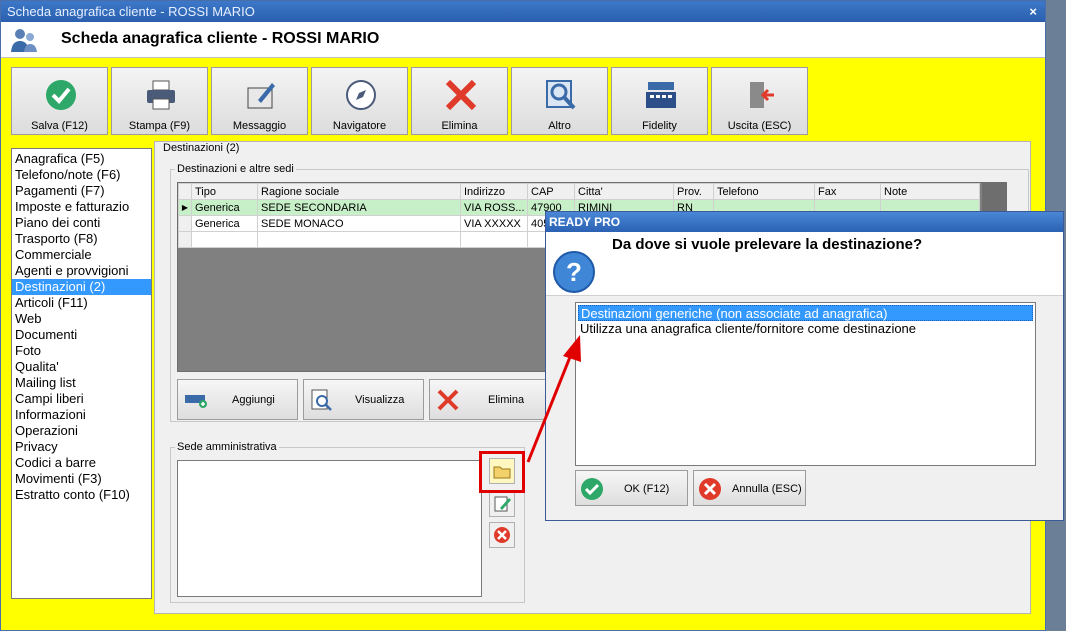 This screenshot has height=631, width=1066. Describe the element at coordinates (661, 95) in the screenshot. I see `cash-register-icon` at that location.